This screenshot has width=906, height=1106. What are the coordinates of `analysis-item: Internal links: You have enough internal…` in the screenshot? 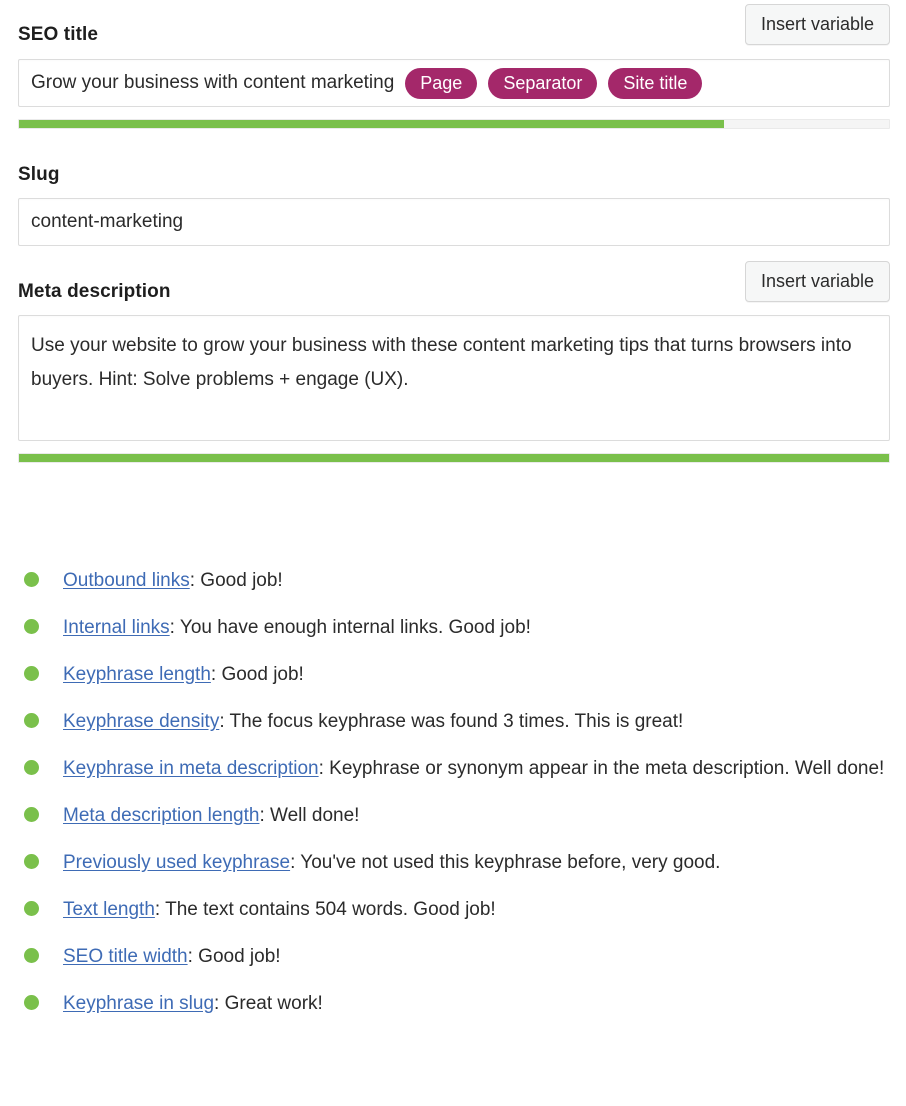 It's located at (453, 627).